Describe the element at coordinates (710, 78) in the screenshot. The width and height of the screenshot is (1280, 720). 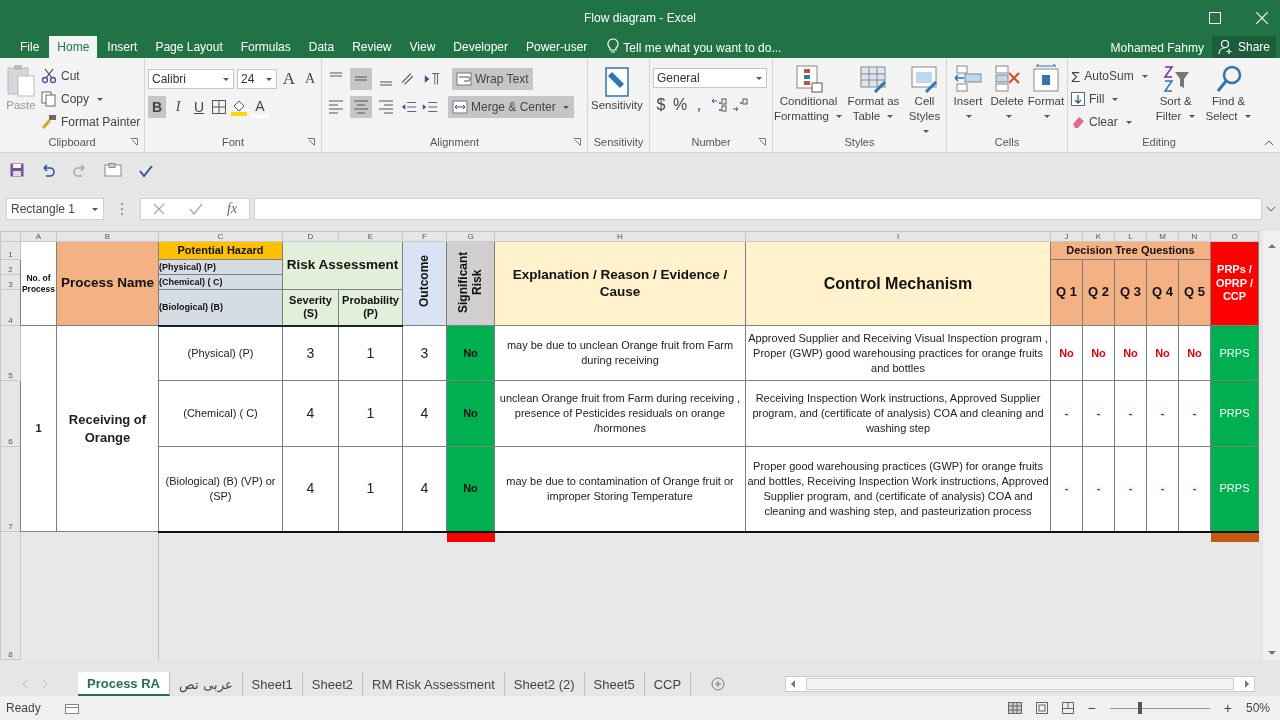
I see `number-format-field: General` at that location.